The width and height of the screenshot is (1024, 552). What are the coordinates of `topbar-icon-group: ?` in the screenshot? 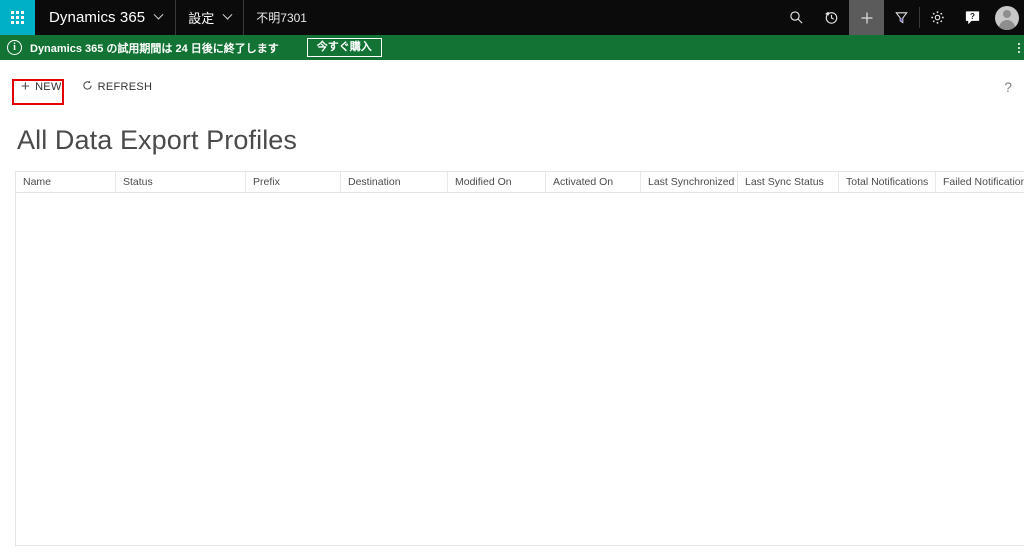 It's located at (901, 17).